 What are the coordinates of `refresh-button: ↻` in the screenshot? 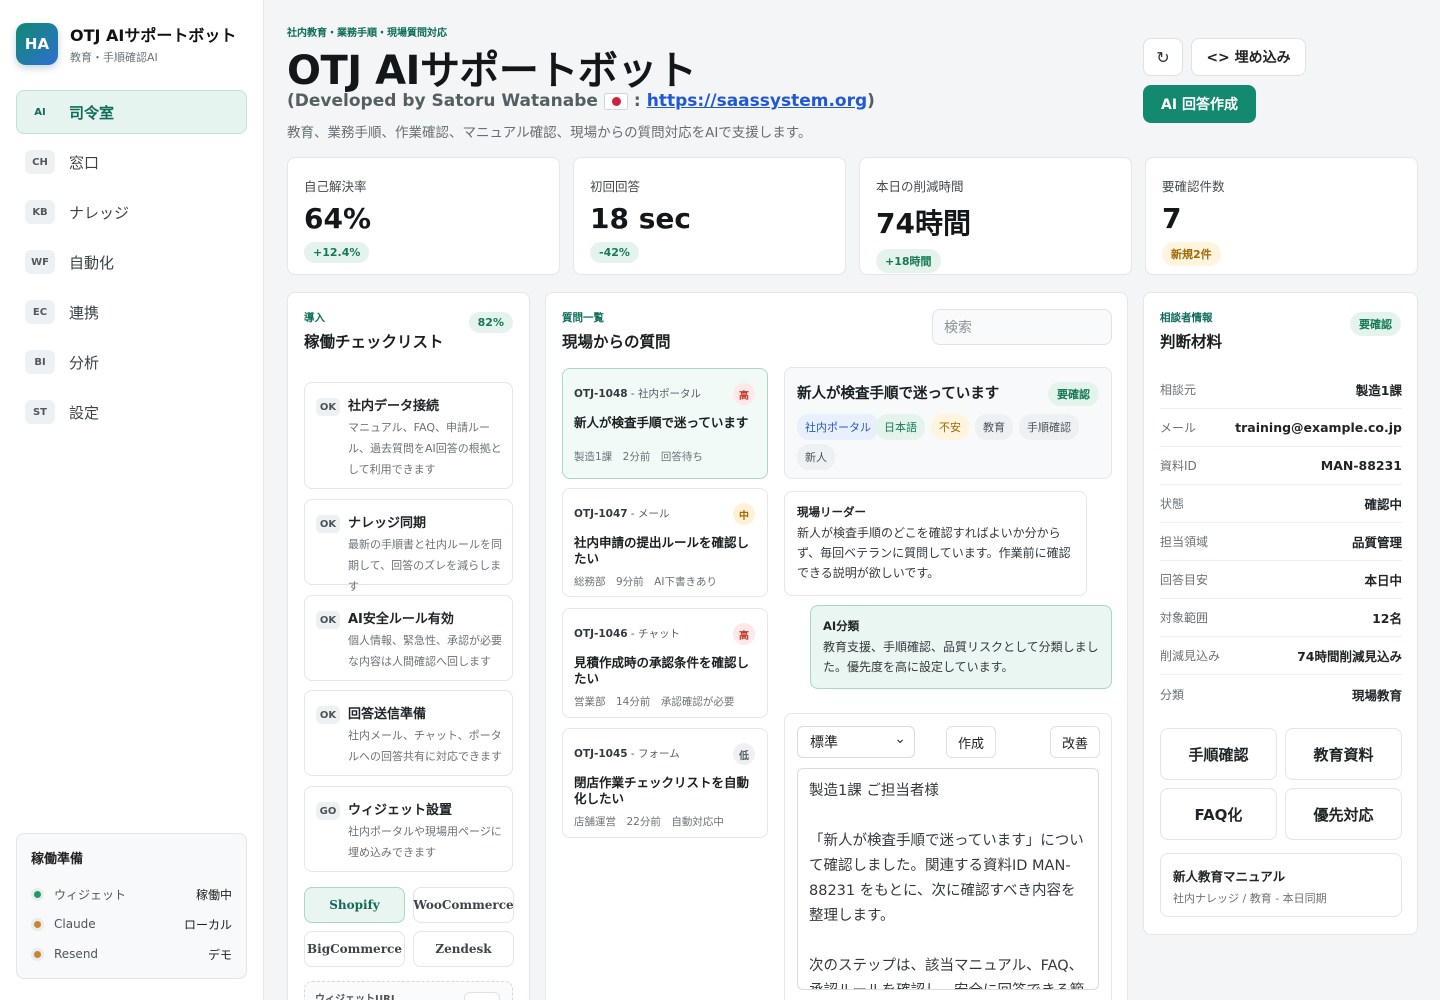 It's located at (1163, 57).